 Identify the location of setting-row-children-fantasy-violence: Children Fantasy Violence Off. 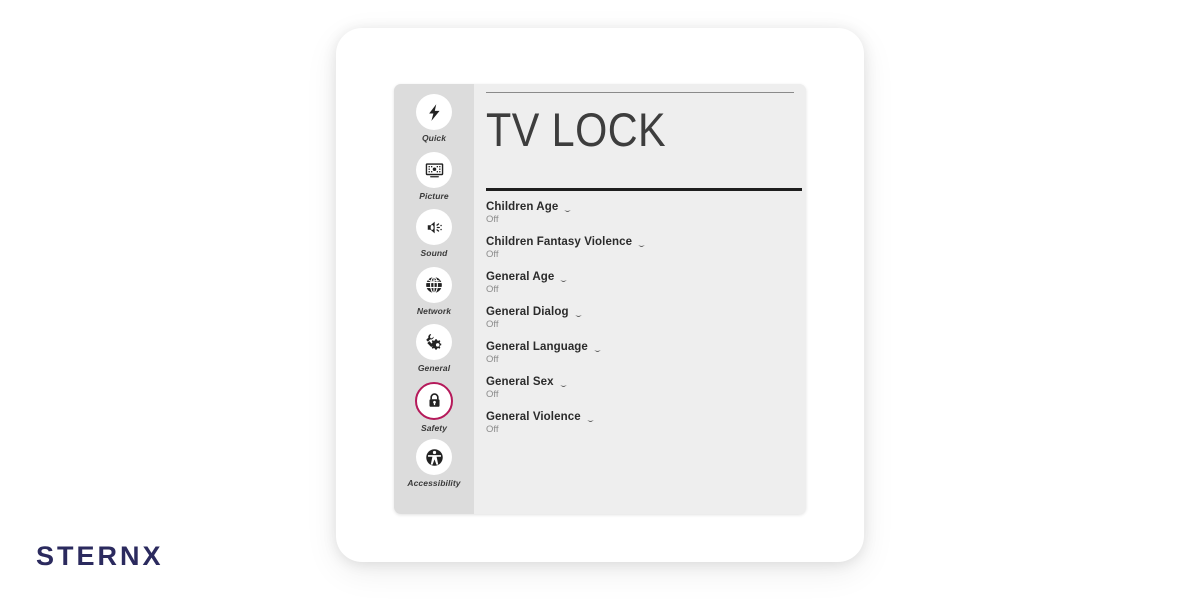
(642, 248).